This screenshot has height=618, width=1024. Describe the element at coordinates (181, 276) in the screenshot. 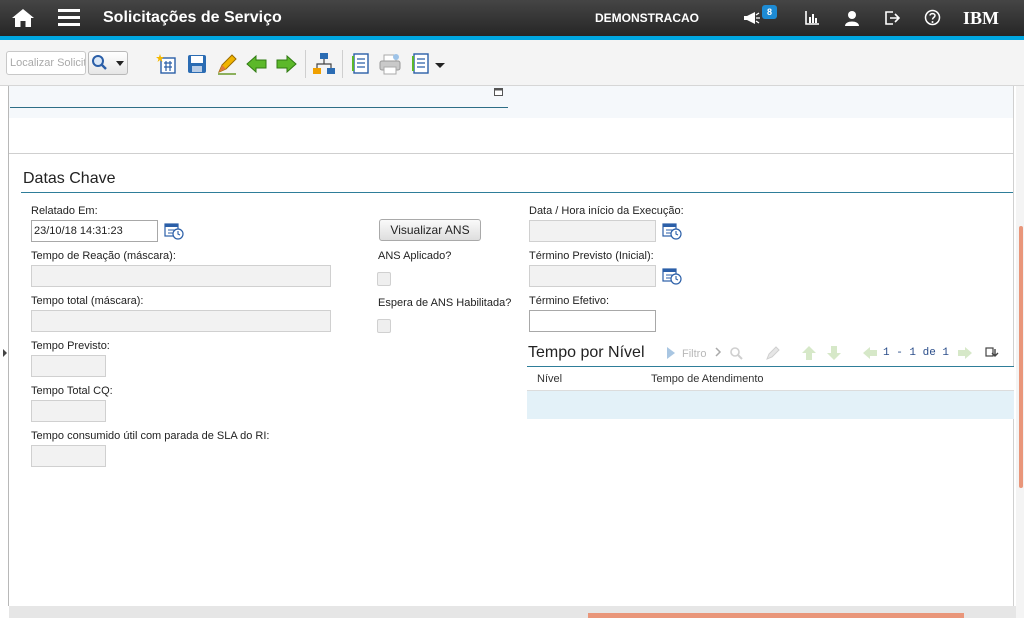

I see `reaction-time-field` at that location.